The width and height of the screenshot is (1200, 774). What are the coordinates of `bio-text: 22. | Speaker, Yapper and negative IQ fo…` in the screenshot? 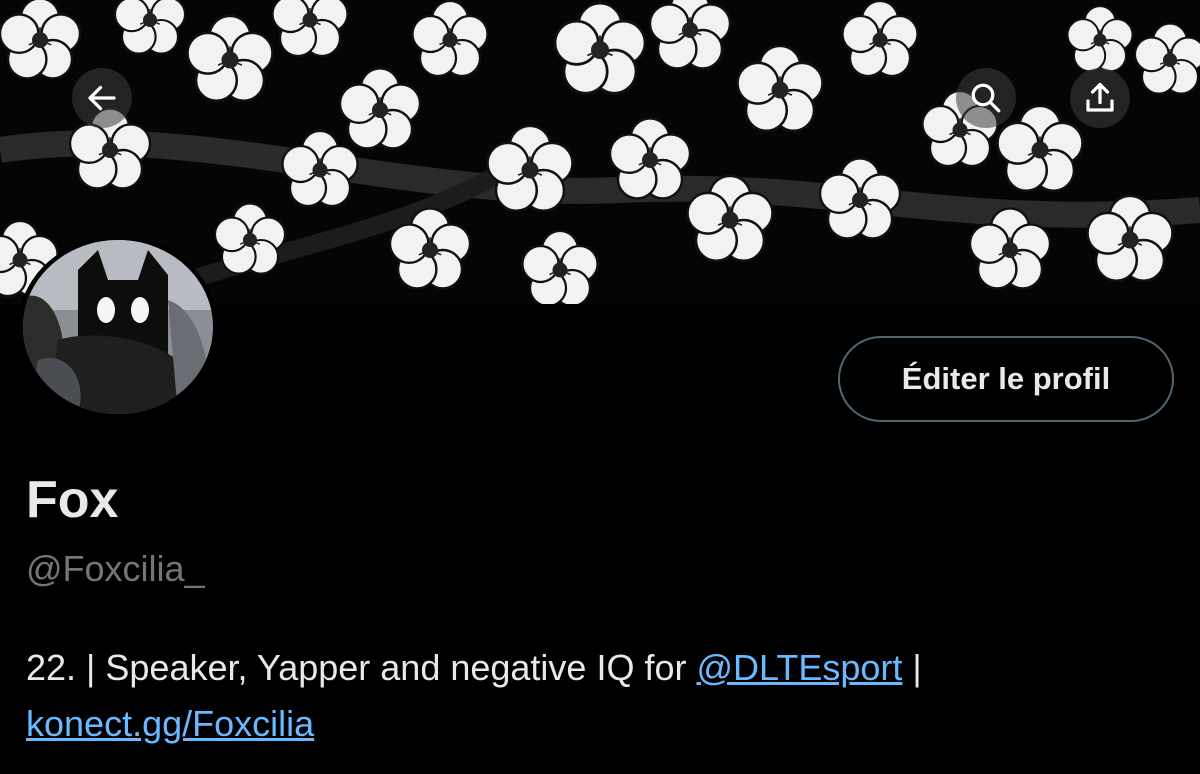 It's located at (361, 667).